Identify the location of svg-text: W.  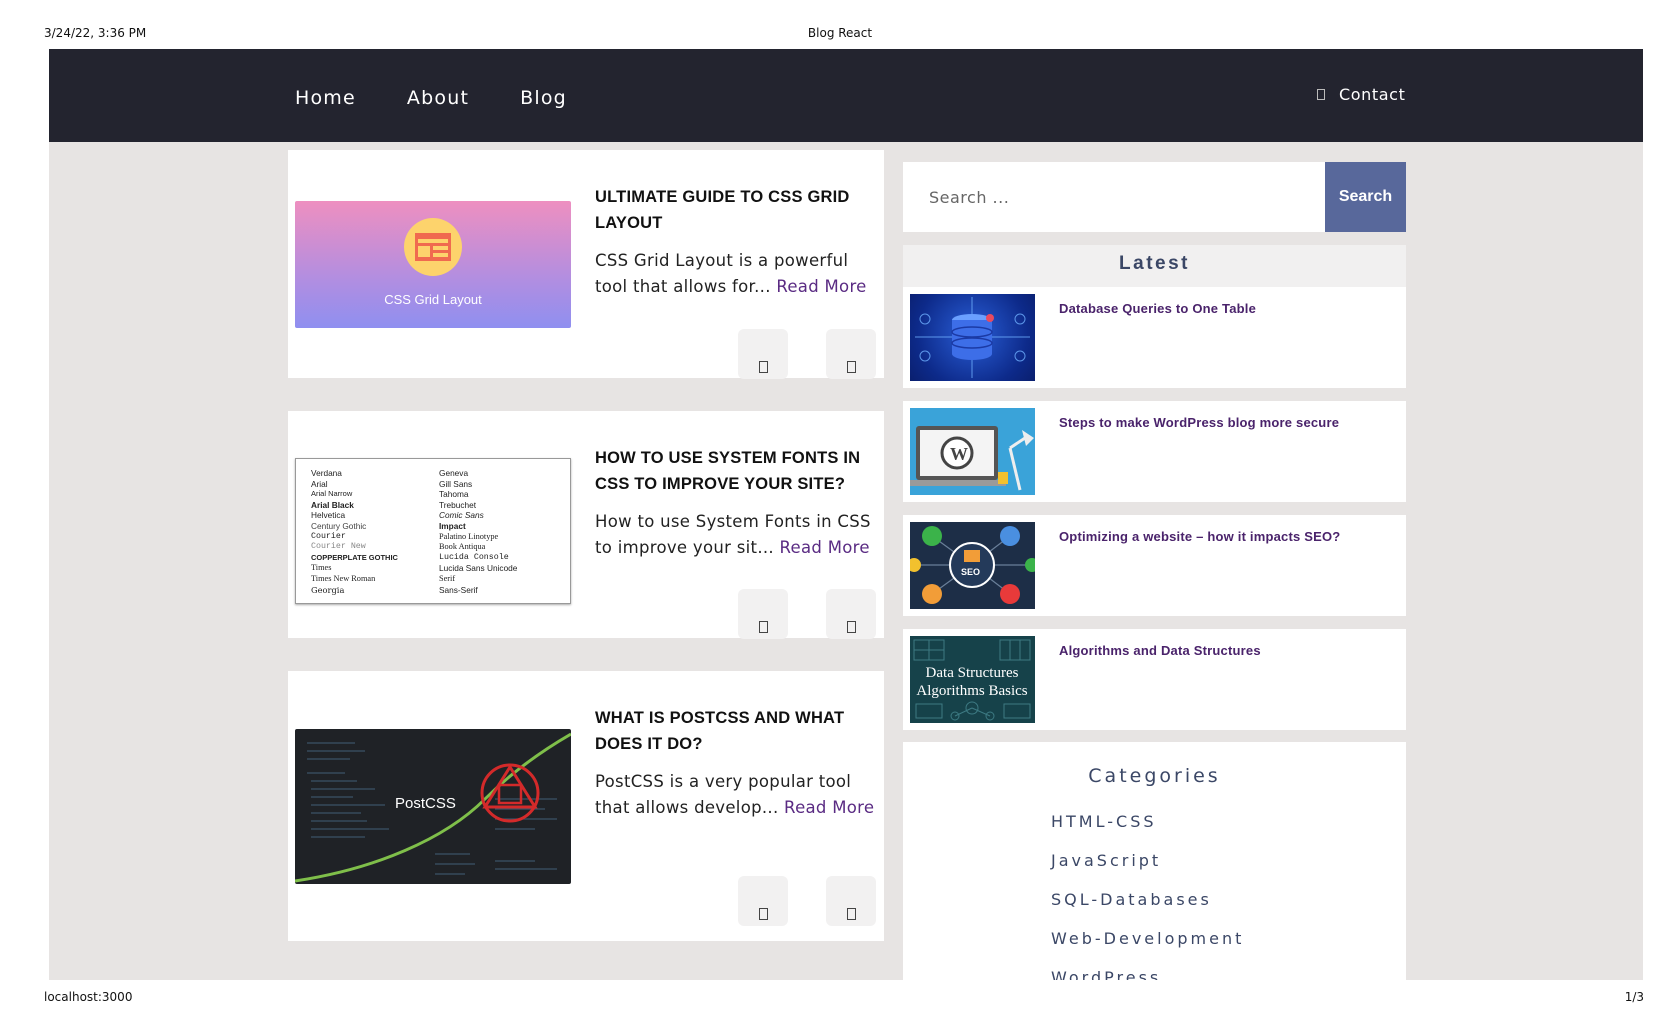
(959, 454).